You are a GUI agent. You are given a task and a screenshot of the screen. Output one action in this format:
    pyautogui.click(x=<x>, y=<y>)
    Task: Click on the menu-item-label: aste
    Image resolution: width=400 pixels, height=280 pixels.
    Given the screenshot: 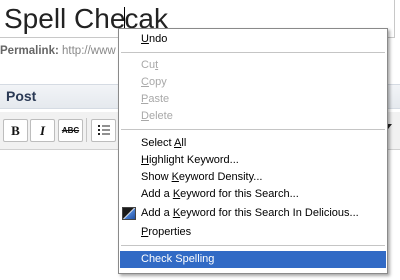 What is the action you would take?
    pyautogui.click(x=159, y=99)
    